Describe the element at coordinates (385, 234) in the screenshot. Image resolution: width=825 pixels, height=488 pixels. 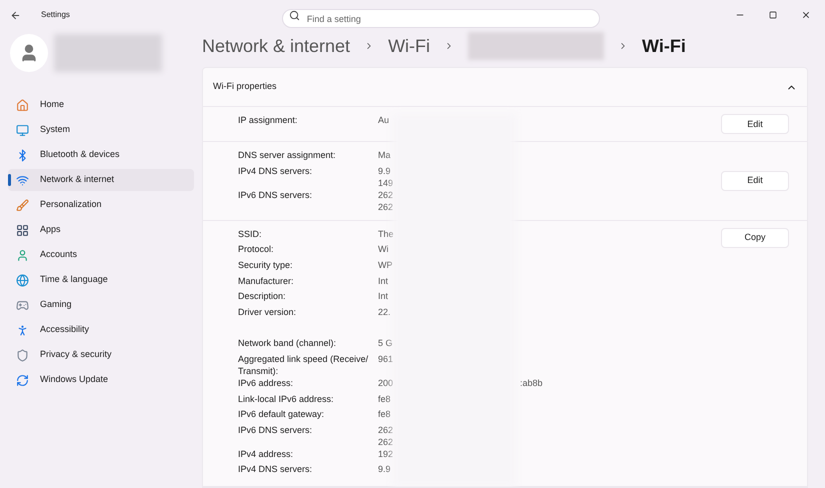
I see `property-value: The` at that location.